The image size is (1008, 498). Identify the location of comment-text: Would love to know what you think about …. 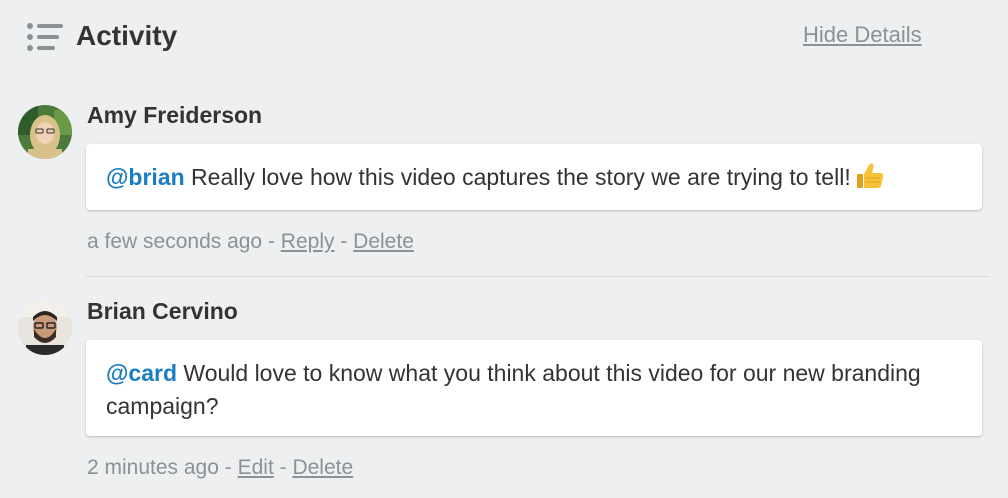
(513, 389).